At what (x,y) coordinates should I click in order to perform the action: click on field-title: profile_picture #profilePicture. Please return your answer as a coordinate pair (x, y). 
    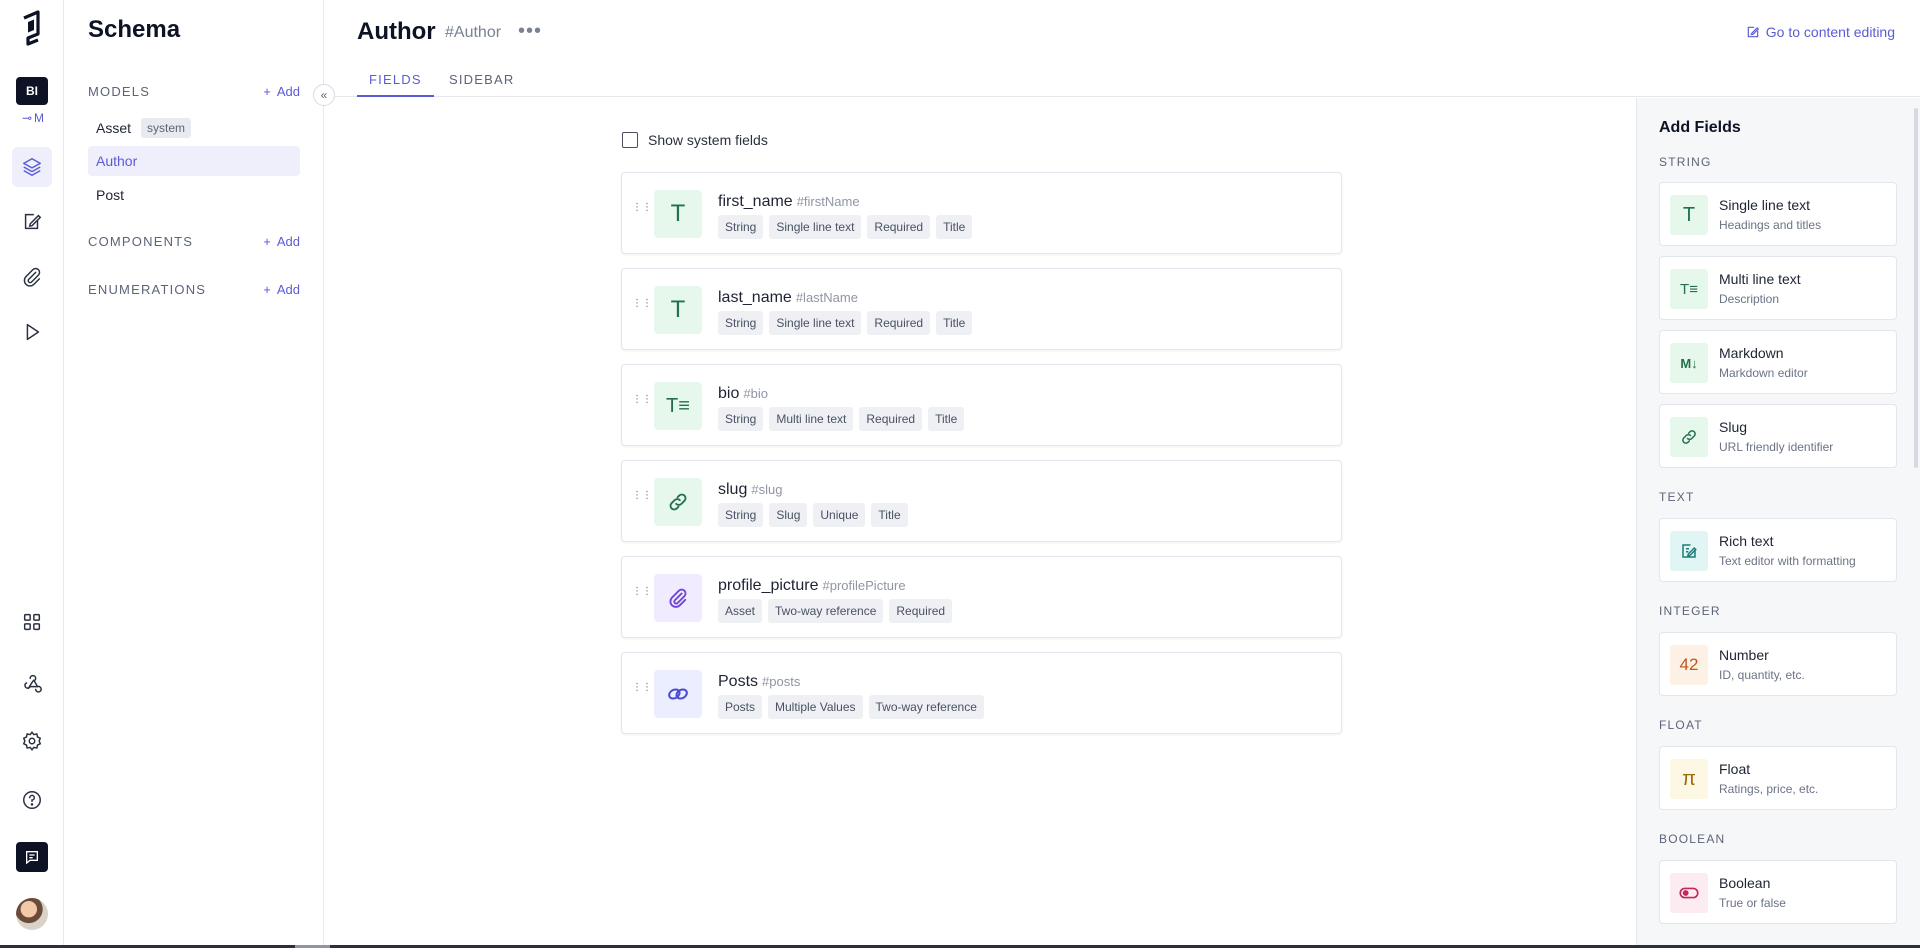
    Looking at the image, I should click on (812, 586).